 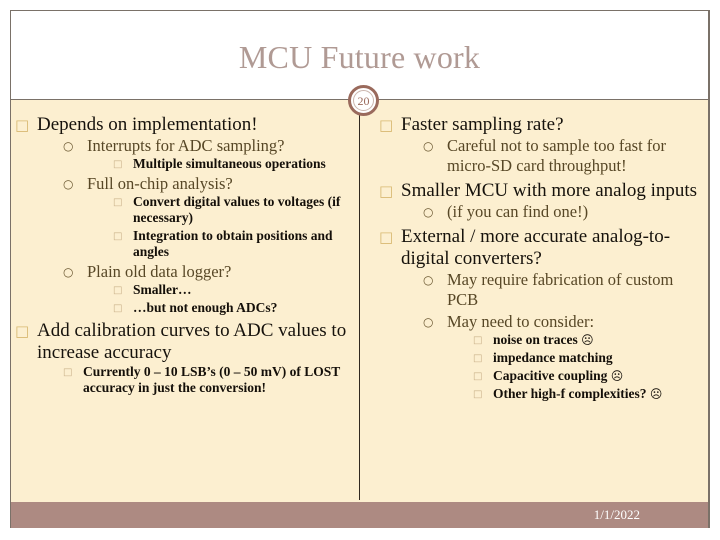 What do you see at coordinates (205, 307) in the screenshot?
I see `bullet-text: …but not enough ADCs?` at bounding box center [205, 307].